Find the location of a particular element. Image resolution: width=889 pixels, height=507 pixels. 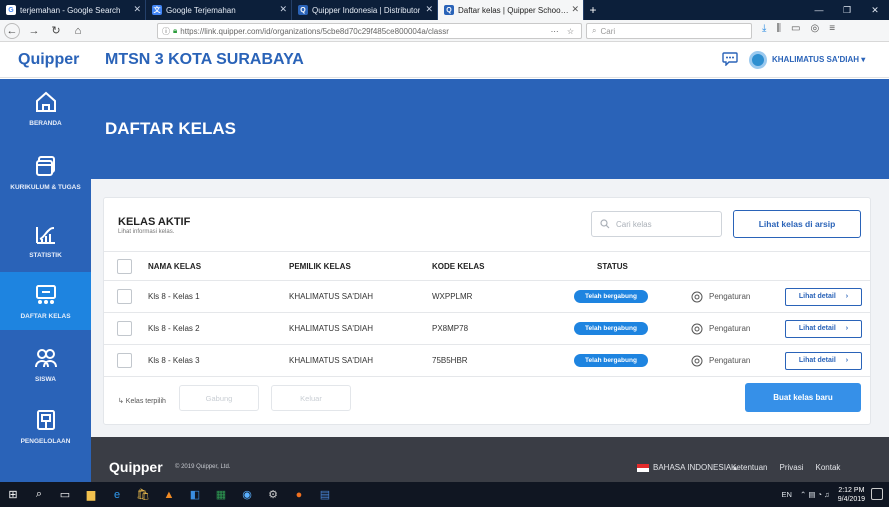

keyboard-language: EN is located at coordinates (787, 494).